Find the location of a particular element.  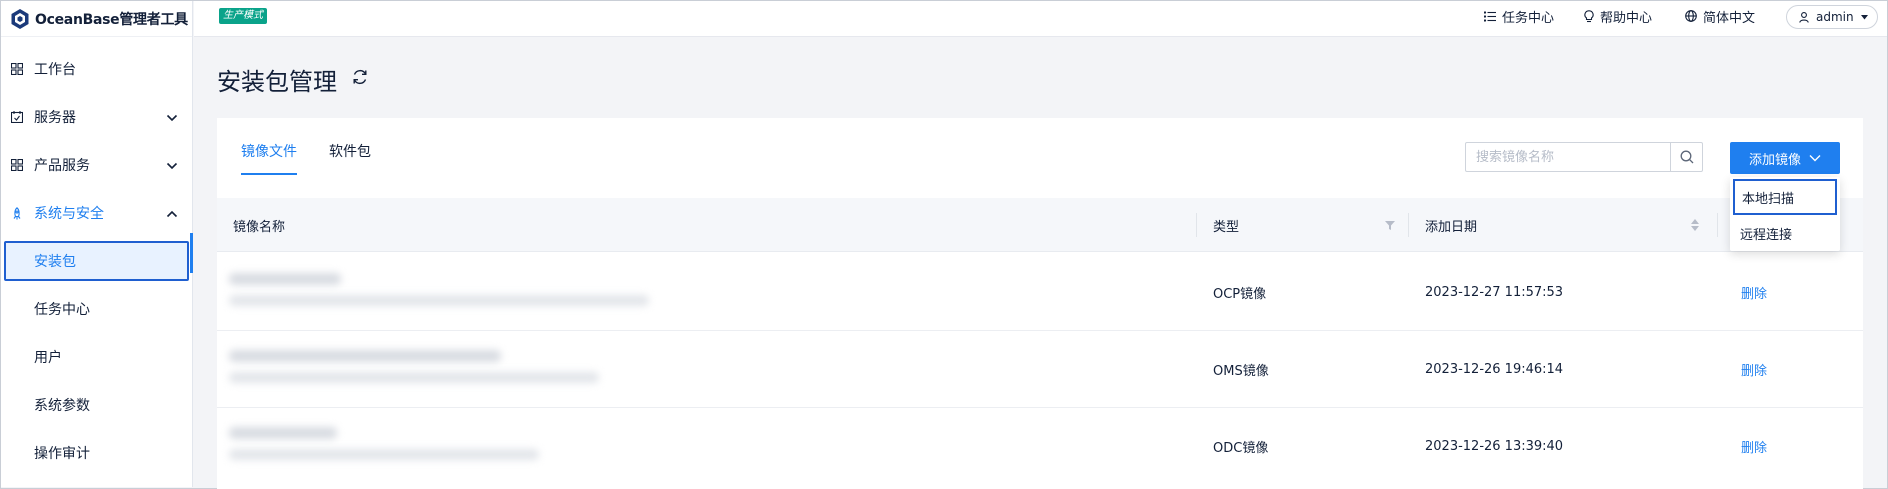

cell-type: OCP镜像 is located at coordinates (1240, 294).